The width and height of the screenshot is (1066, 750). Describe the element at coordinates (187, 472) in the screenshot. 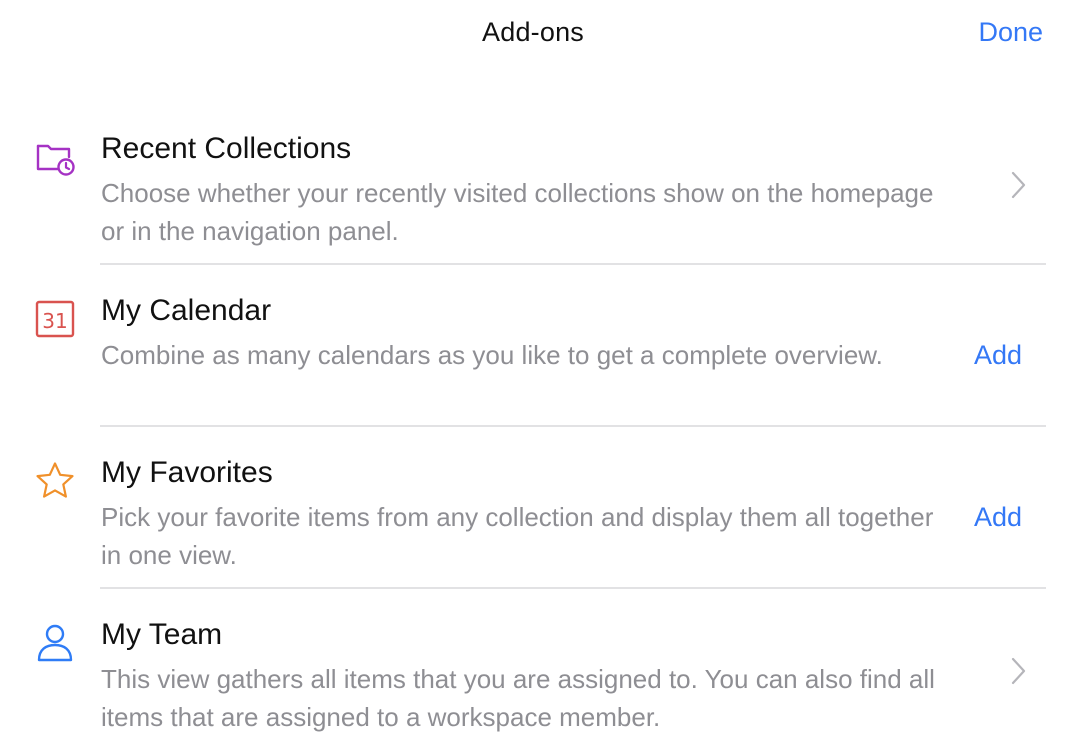

I see `list-item-title: My Favorites` at that location.